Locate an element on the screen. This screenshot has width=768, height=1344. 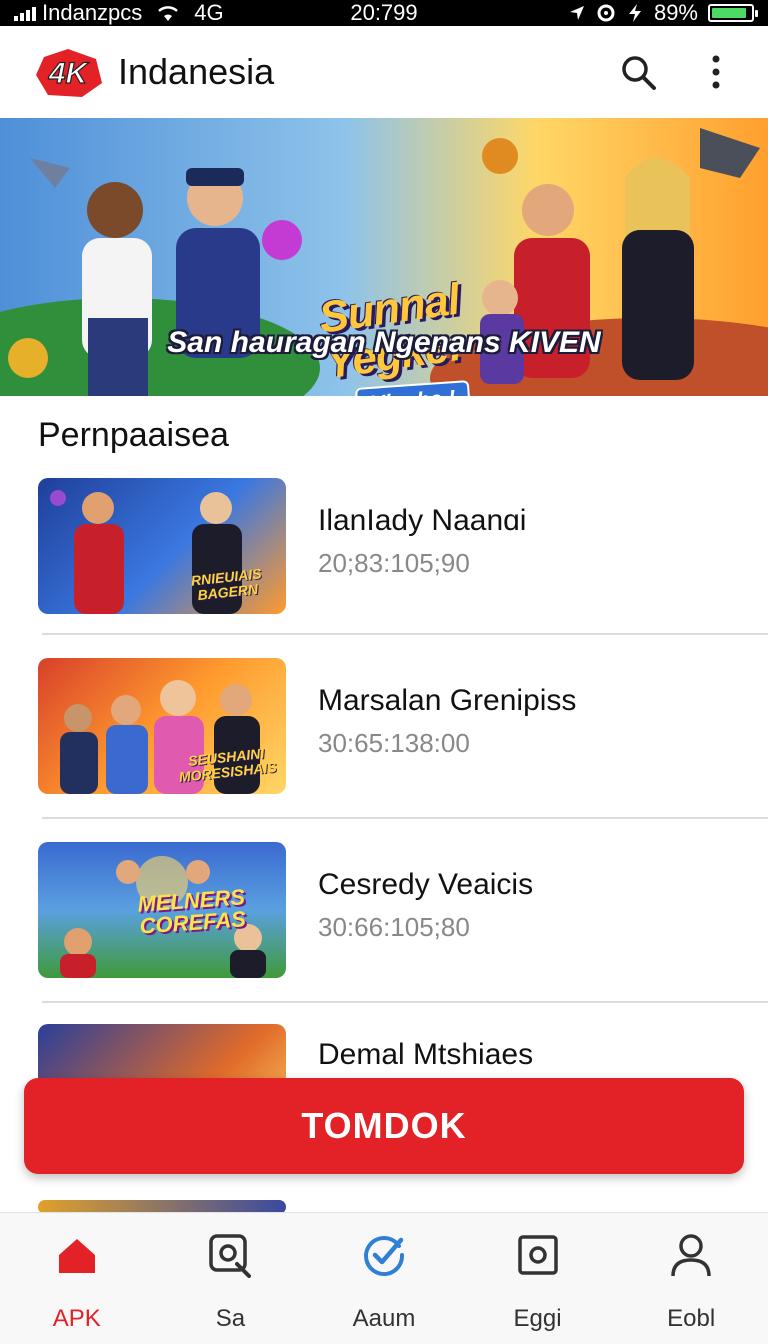
app-logo: 4K is located at coordinates (69, 73).